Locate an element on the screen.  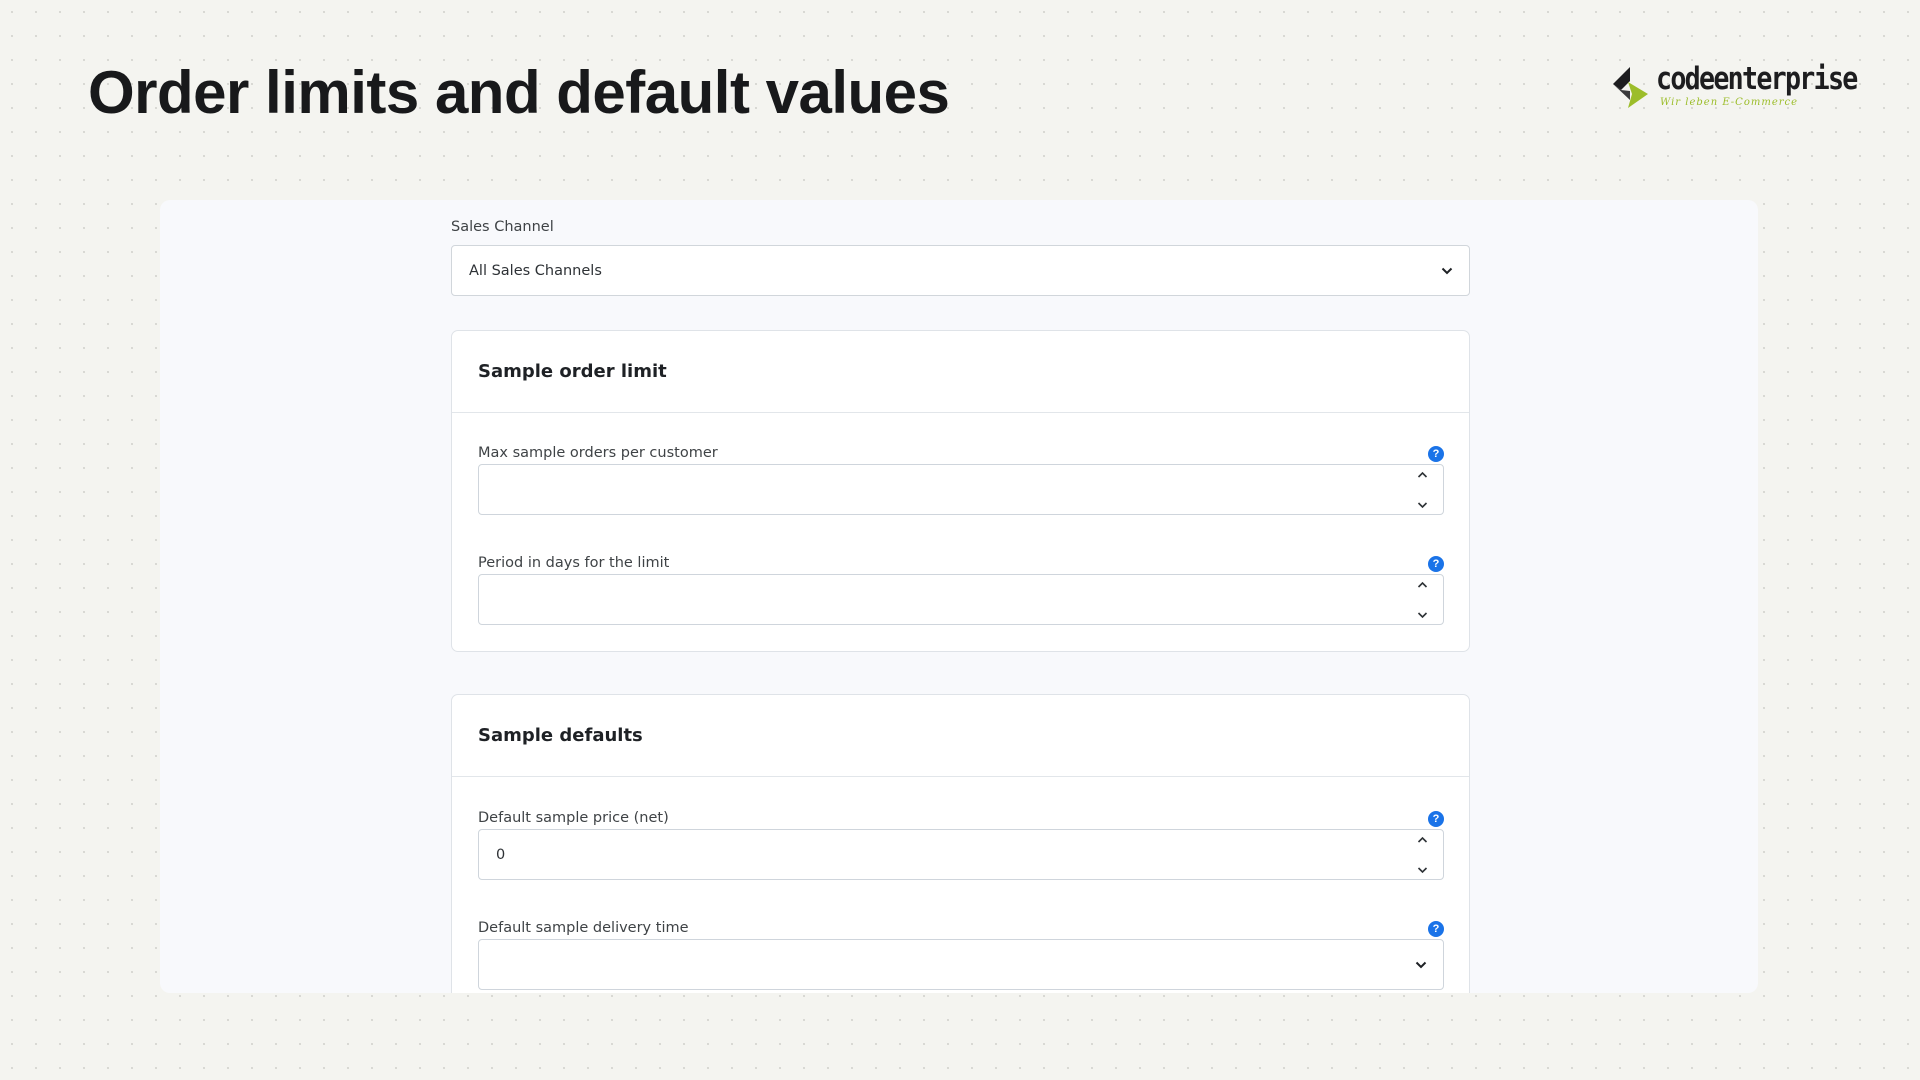
company-logo: codeenterprise Wir leben E-Commerce is located at coordinates (1748, 89).